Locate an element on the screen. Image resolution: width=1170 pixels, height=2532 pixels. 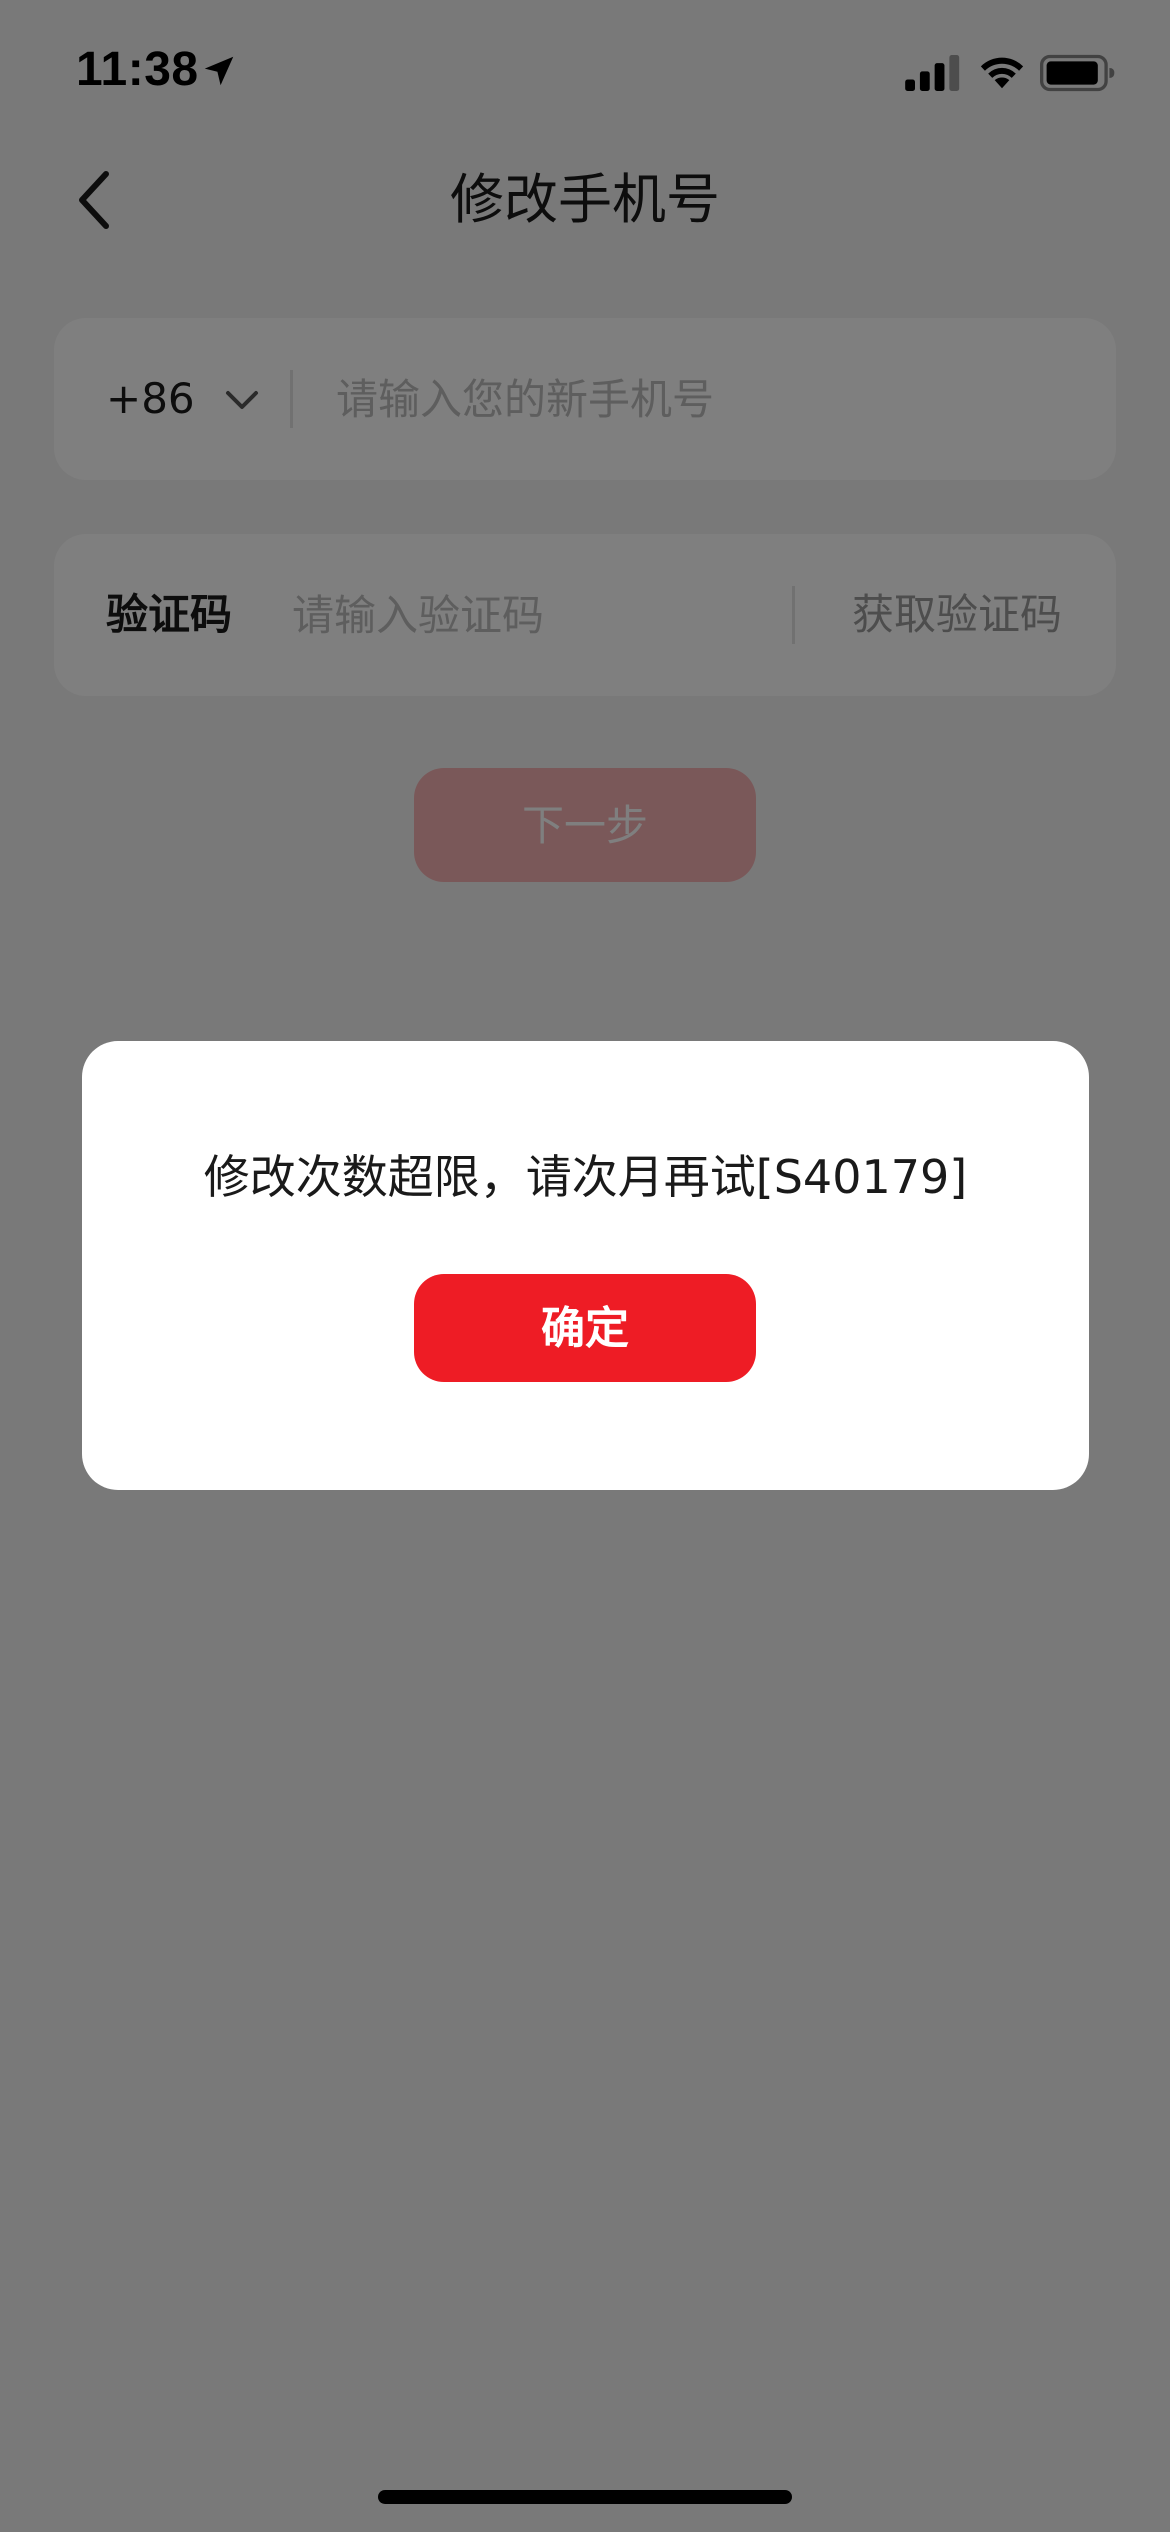
home-indicator is located at coordinates (585, 2497).